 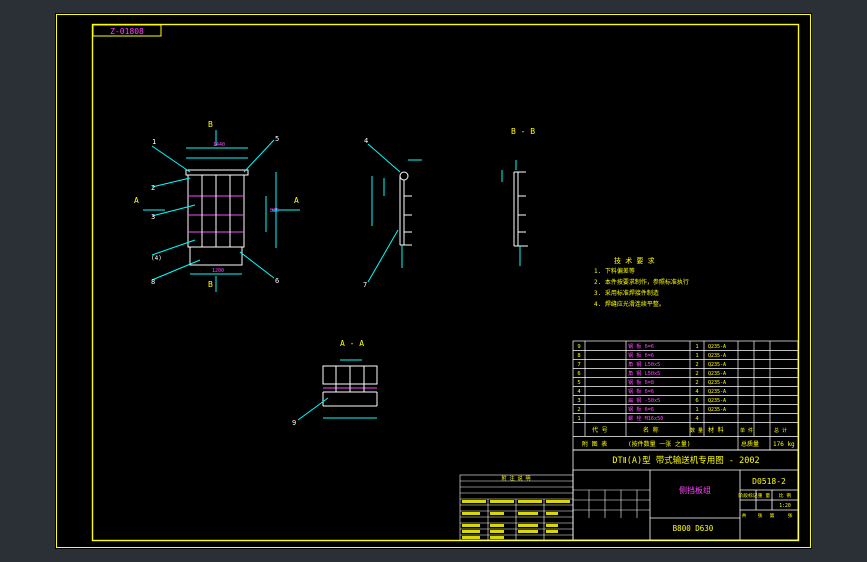 I want to click on title-block-label: 阶段标记, so click(x=747, y=495).